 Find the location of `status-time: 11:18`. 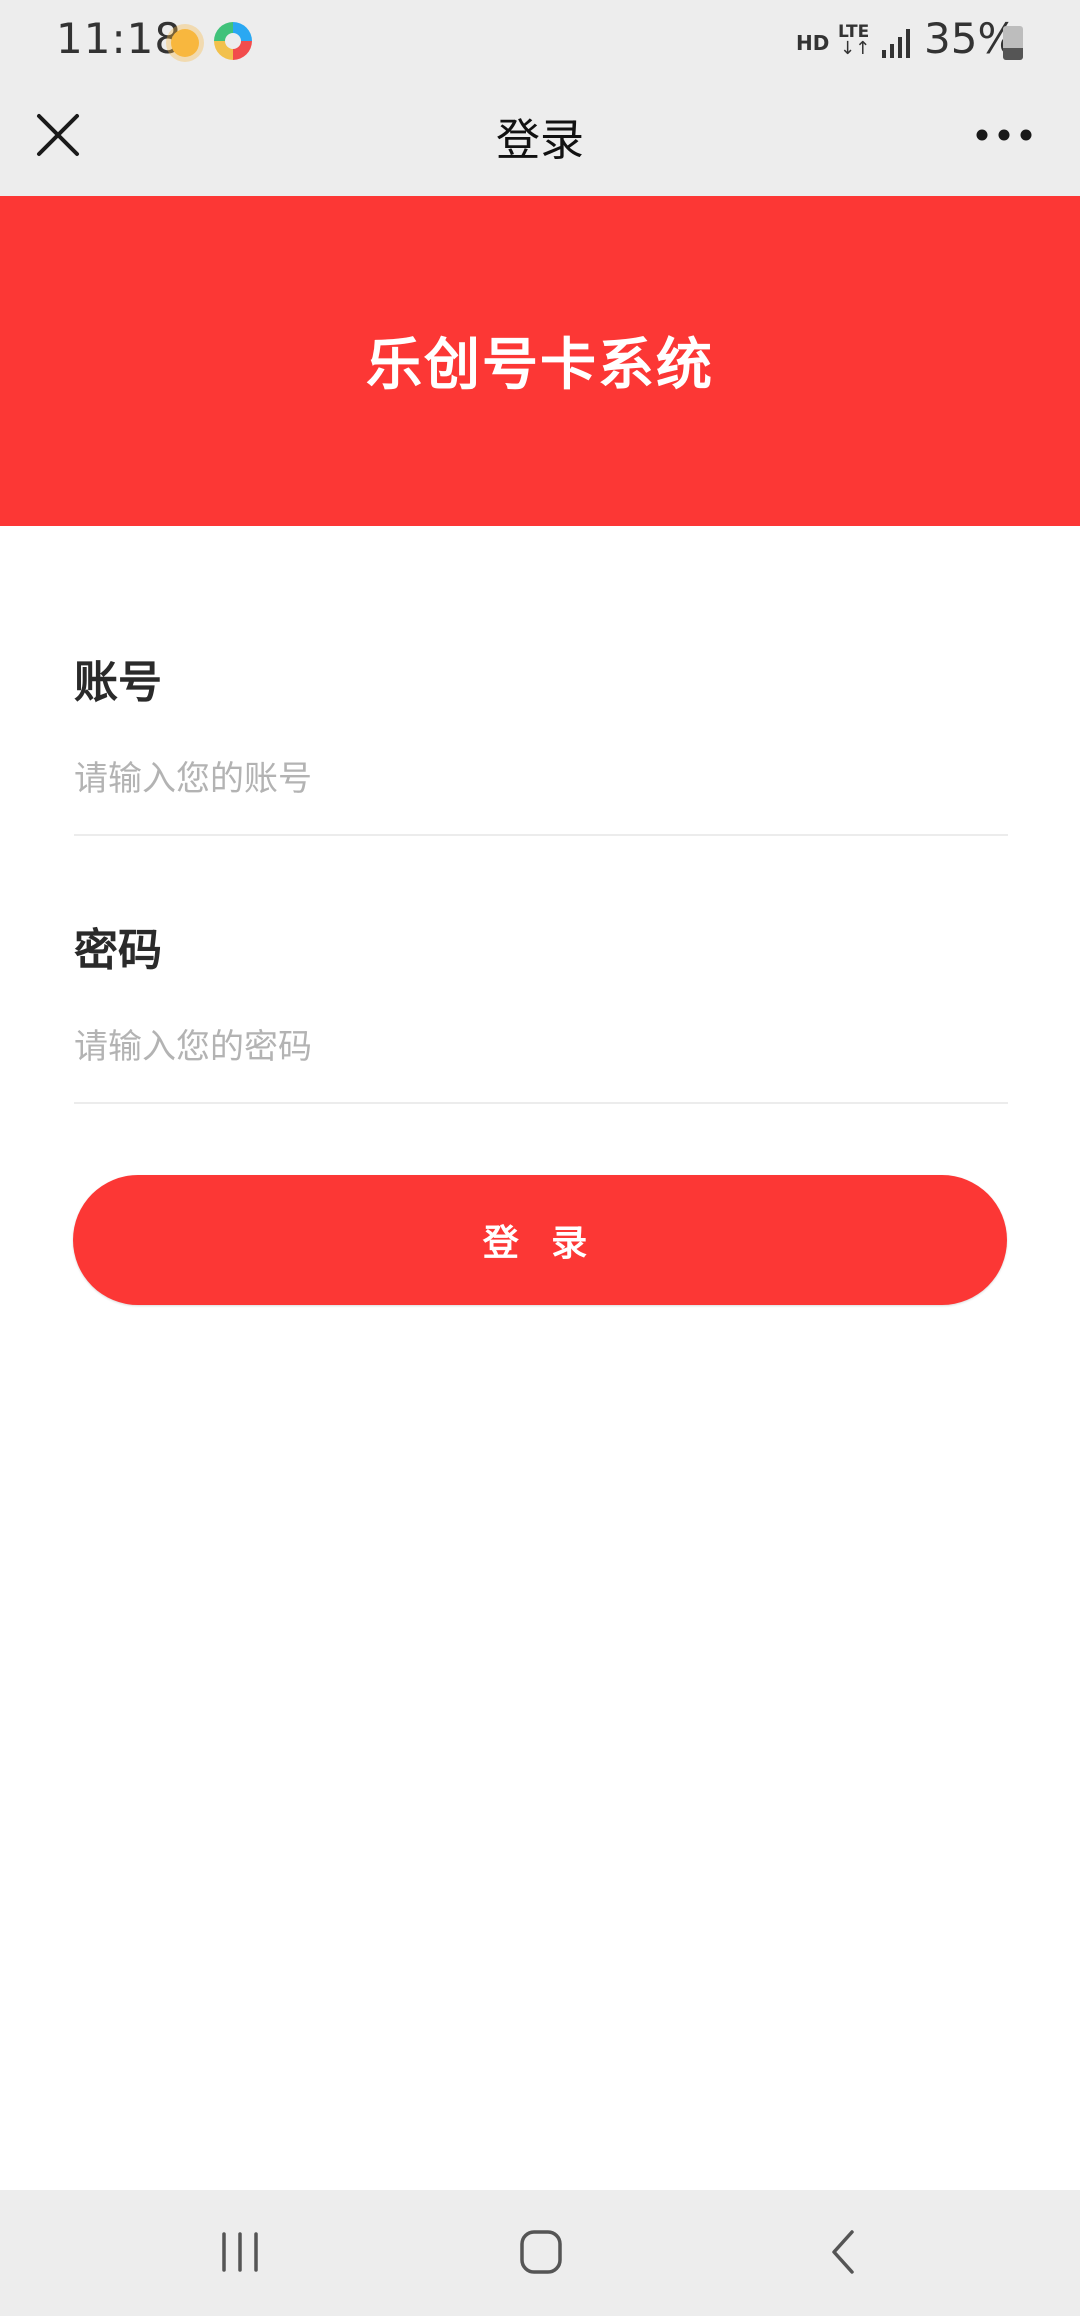

status-time: 11:18 is located at coordinates (119, 38).